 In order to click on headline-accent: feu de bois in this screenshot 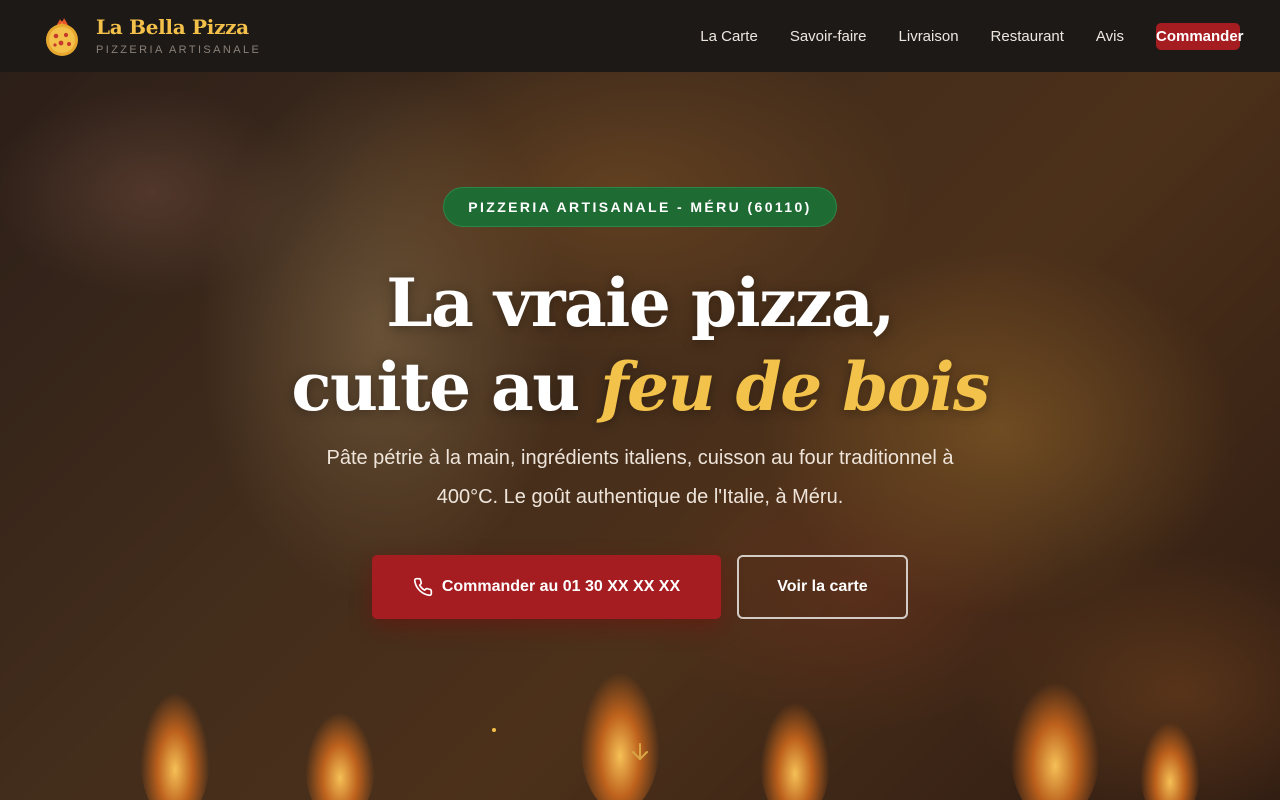, I will do `click(795, 387)`.